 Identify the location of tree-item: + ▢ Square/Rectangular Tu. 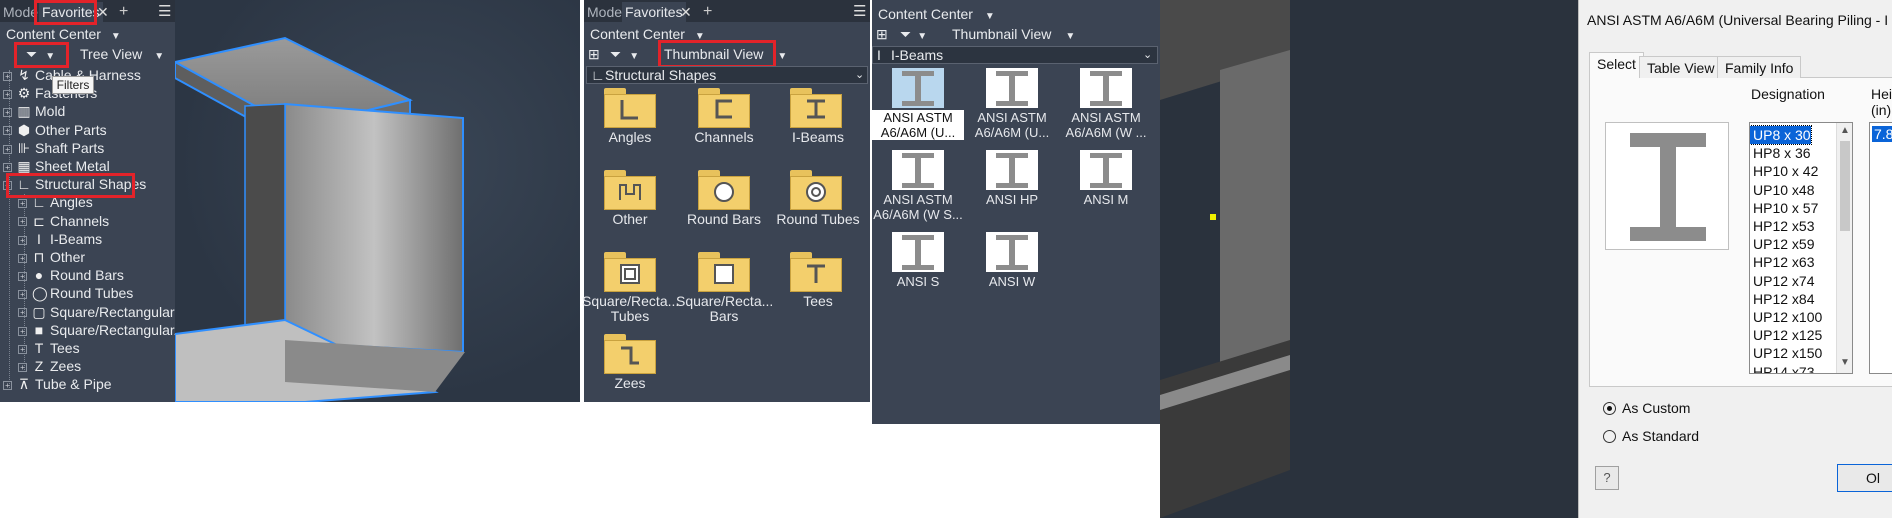
(106, 312).